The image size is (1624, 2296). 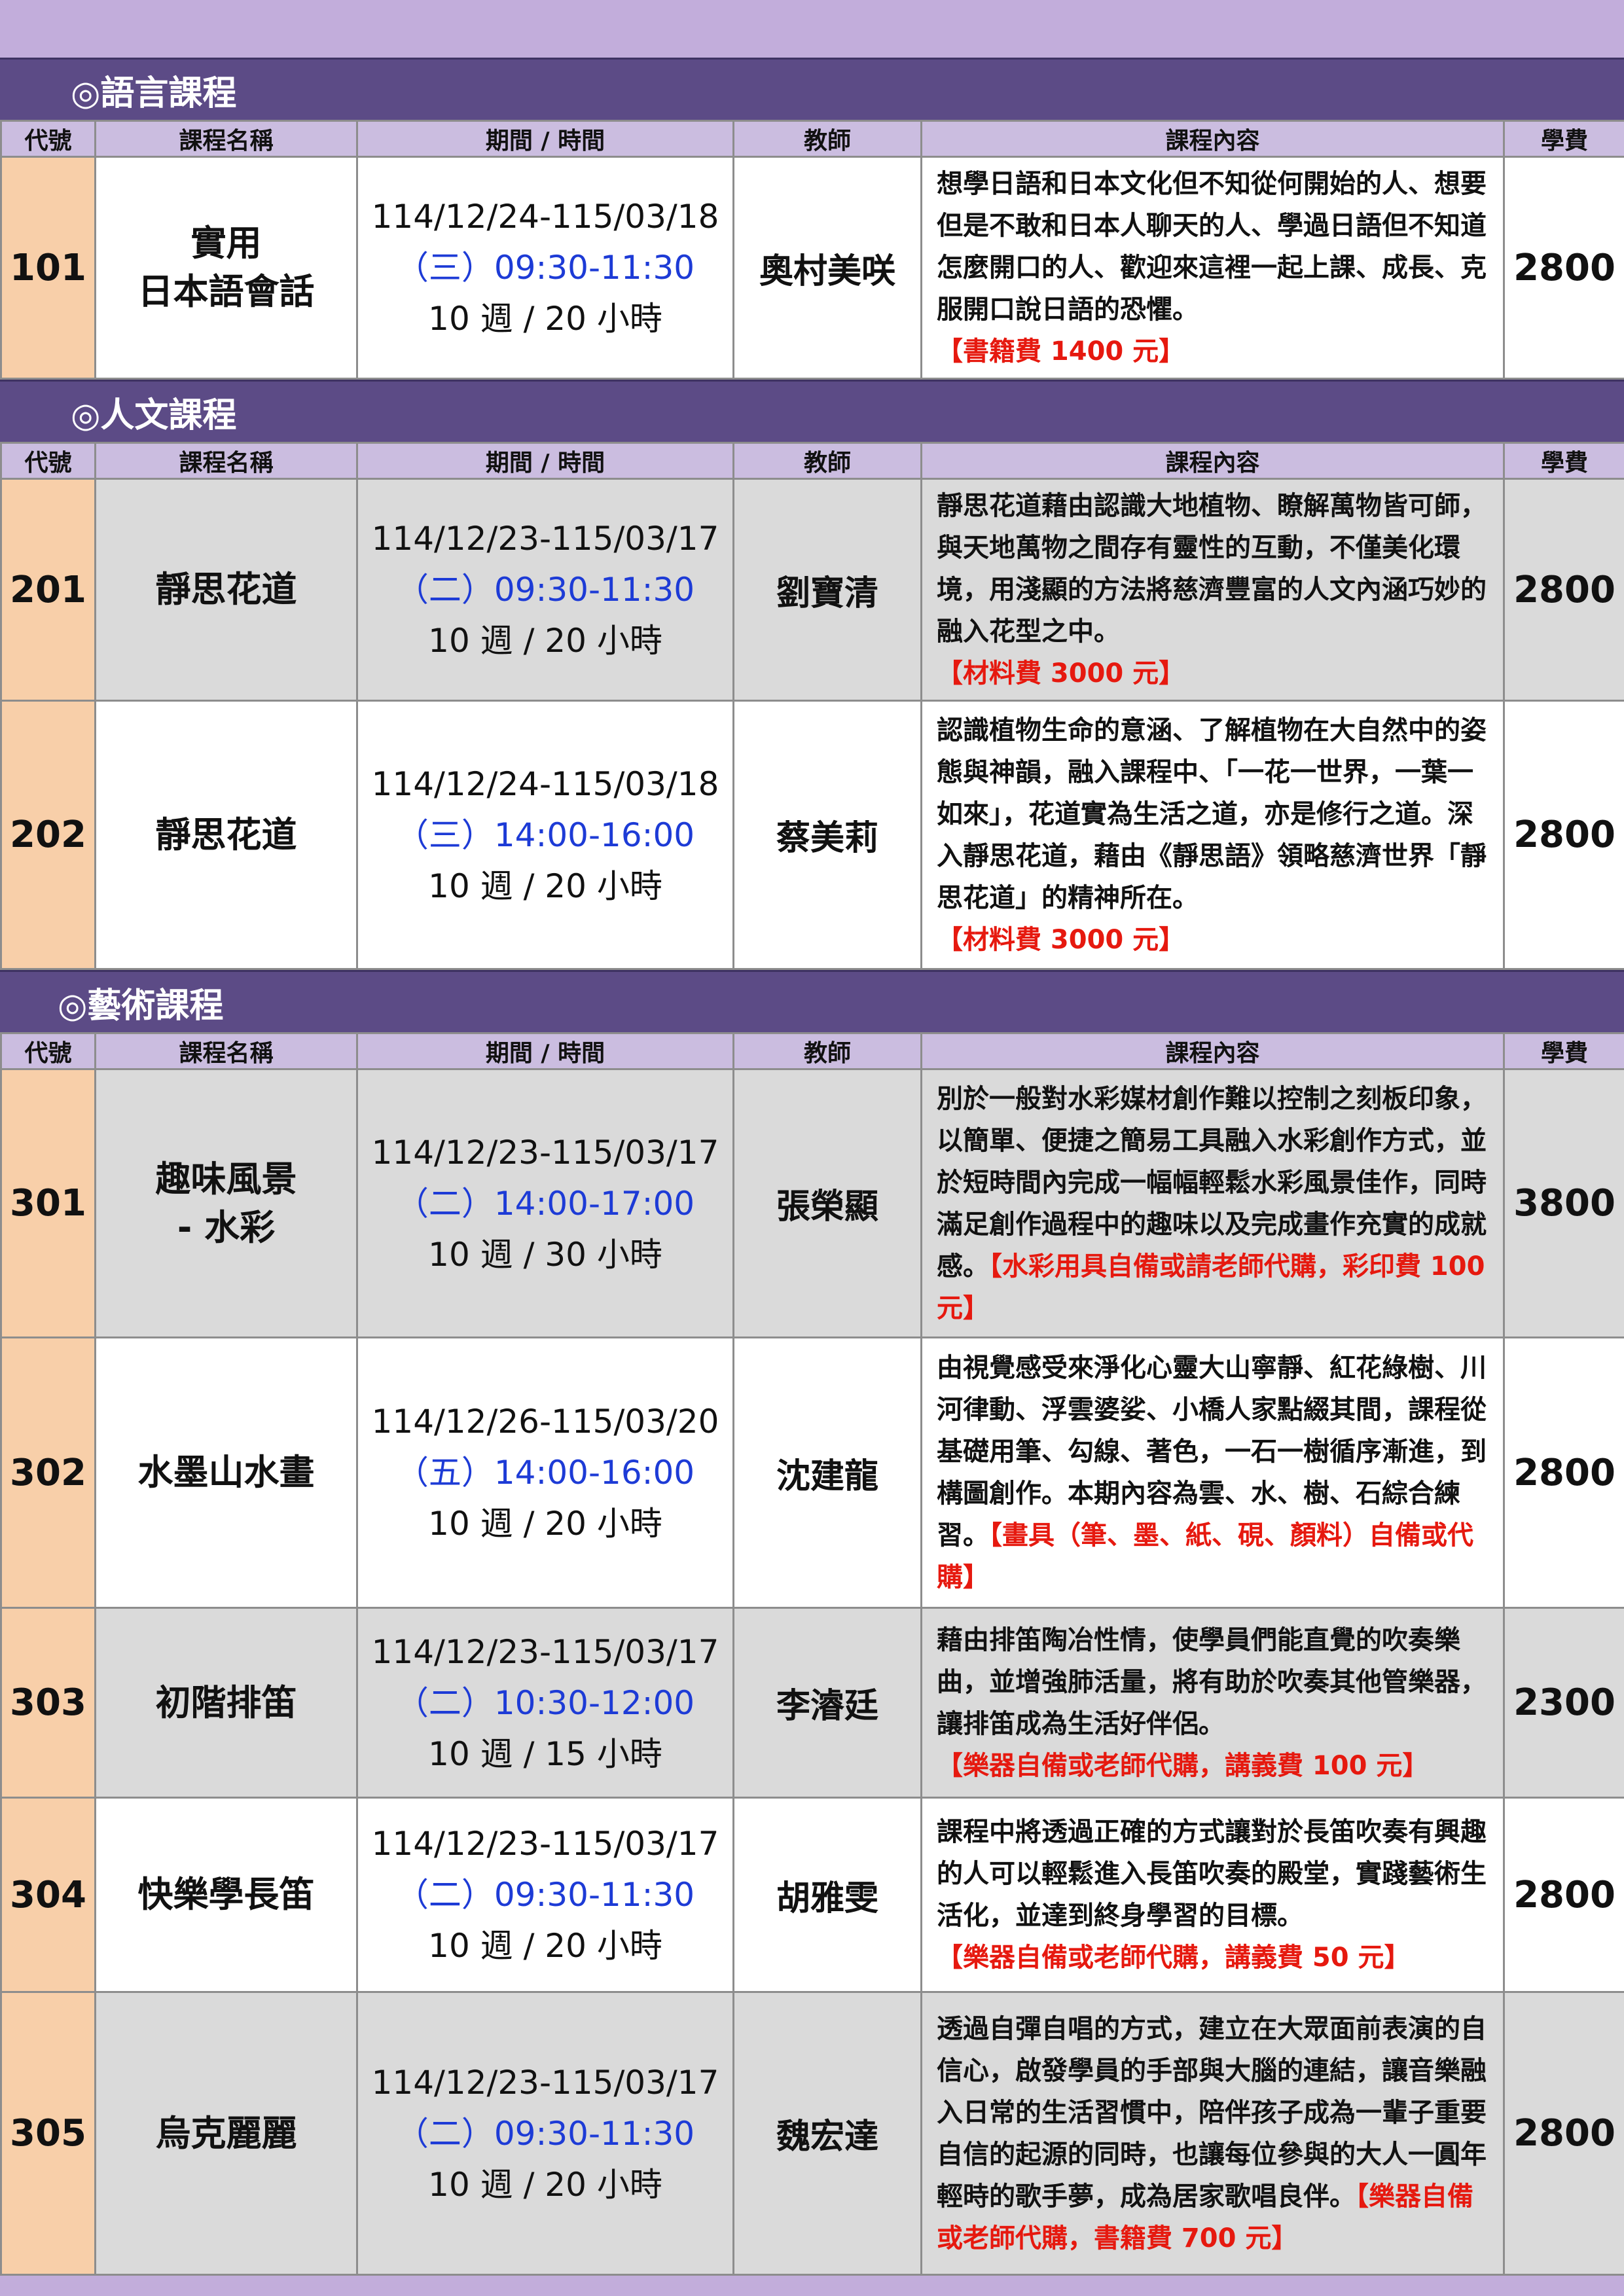 I want to click on course-teacher: 李濬廷, so click(x=827, y=1703).